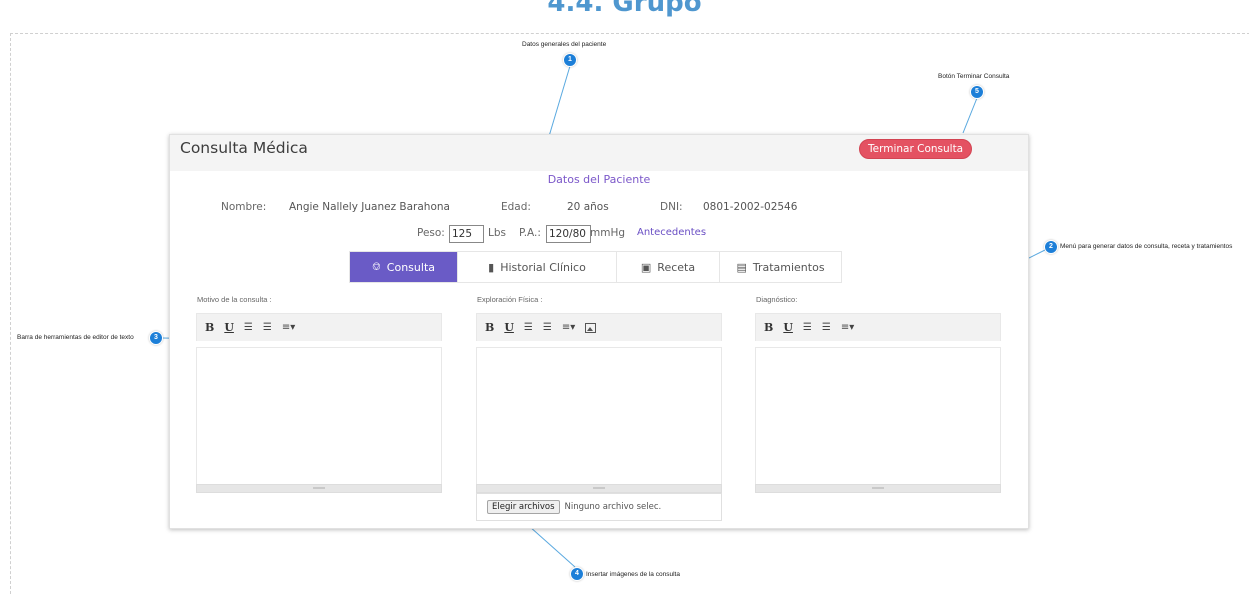 This screenshot has height=594, width=1249. I want to click on terminate-consultation-button: Terminar Consulta, so click(916, 149).